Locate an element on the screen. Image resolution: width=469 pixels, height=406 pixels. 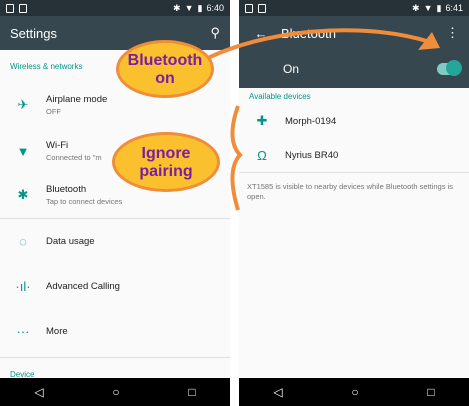
bracket-curve is located at coordinates (236, 158).